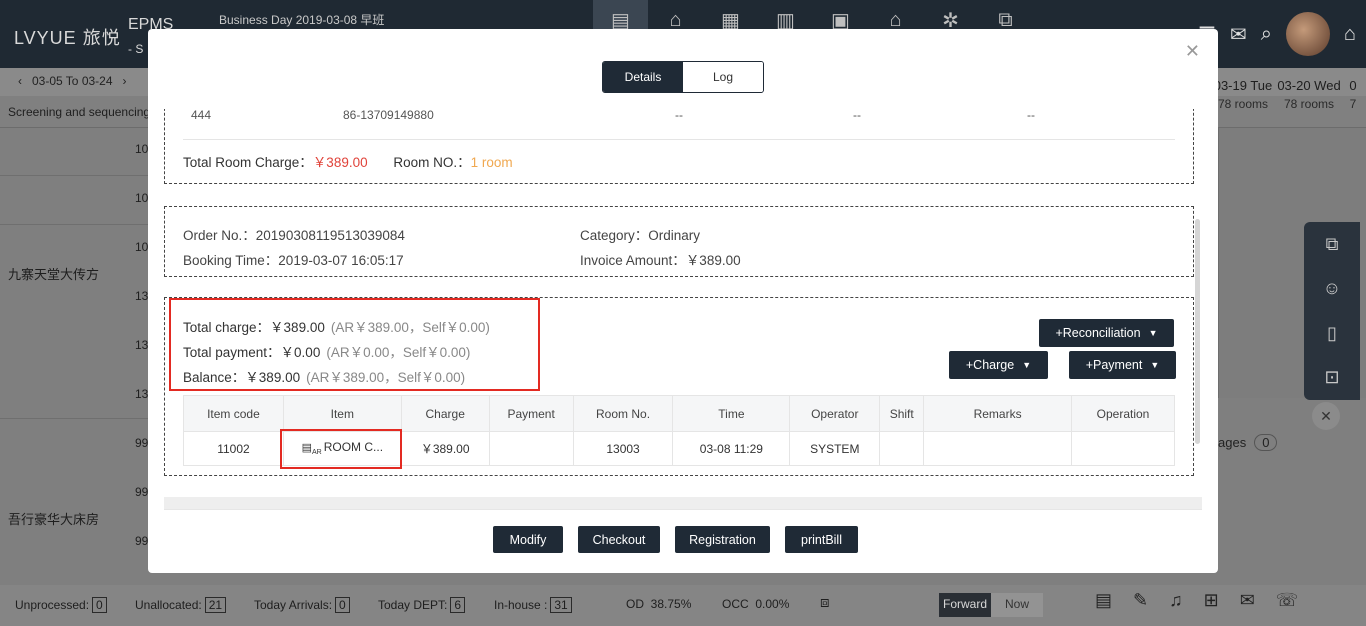  I want to click on report-icon: ▤, so click(1103, 600).